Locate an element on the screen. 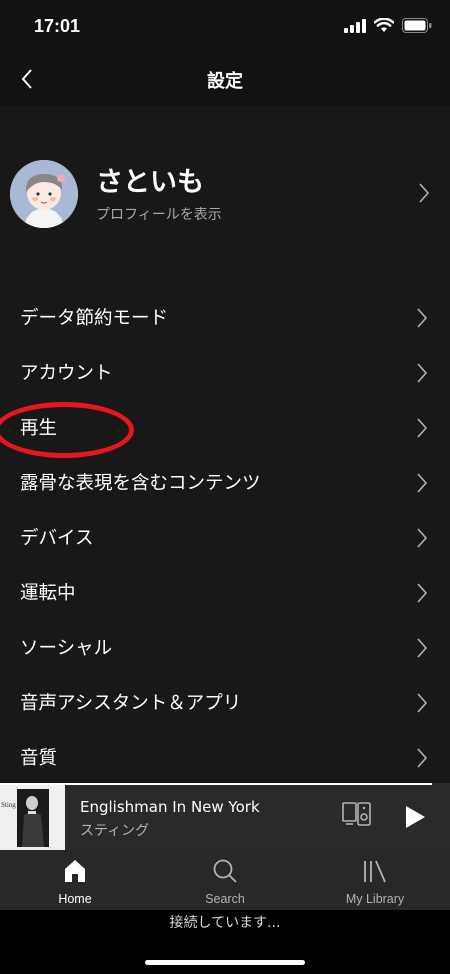 This screenshot has height=974, width=450. menu-item-label: 音声アシスタント＆アプリ is located at coordinates (131, 703).